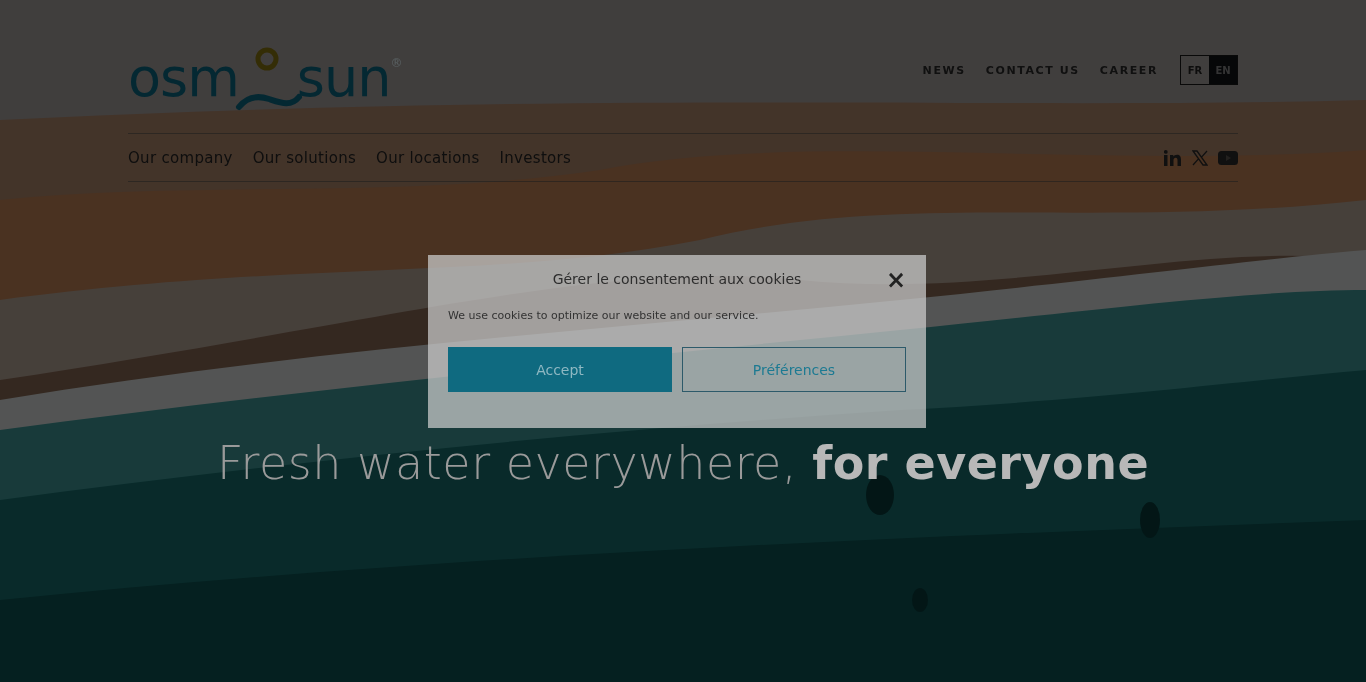 The height and width of the screenshot is (682, 1366). I want to click on logo: osm sun®, so click(265, 78).